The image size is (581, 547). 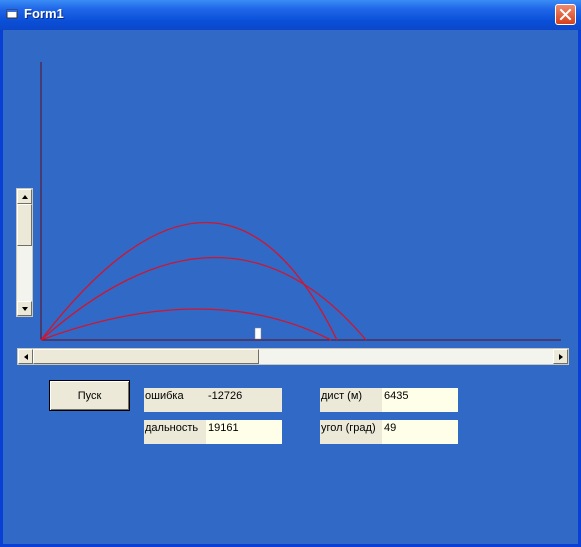 What do you see at coordinates (351, 432) in the screenshot?
I see `angle-label: угол (град)` at bounding box center [351, 432].